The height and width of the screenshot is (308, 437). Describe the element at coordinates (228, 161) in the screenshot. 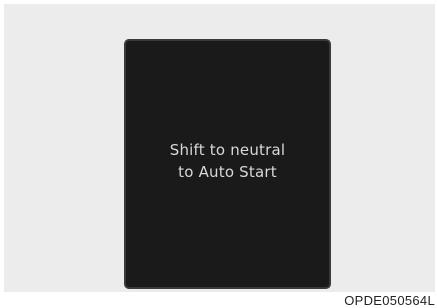

I see `display-message: Shift to neutral to Auto Start` at that location.